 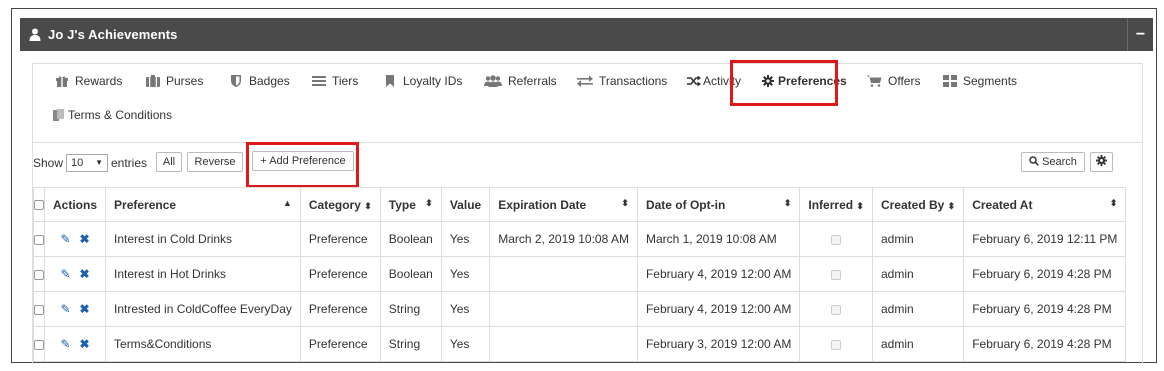 I want to click on settings-button, so click(x=1101, y=162).